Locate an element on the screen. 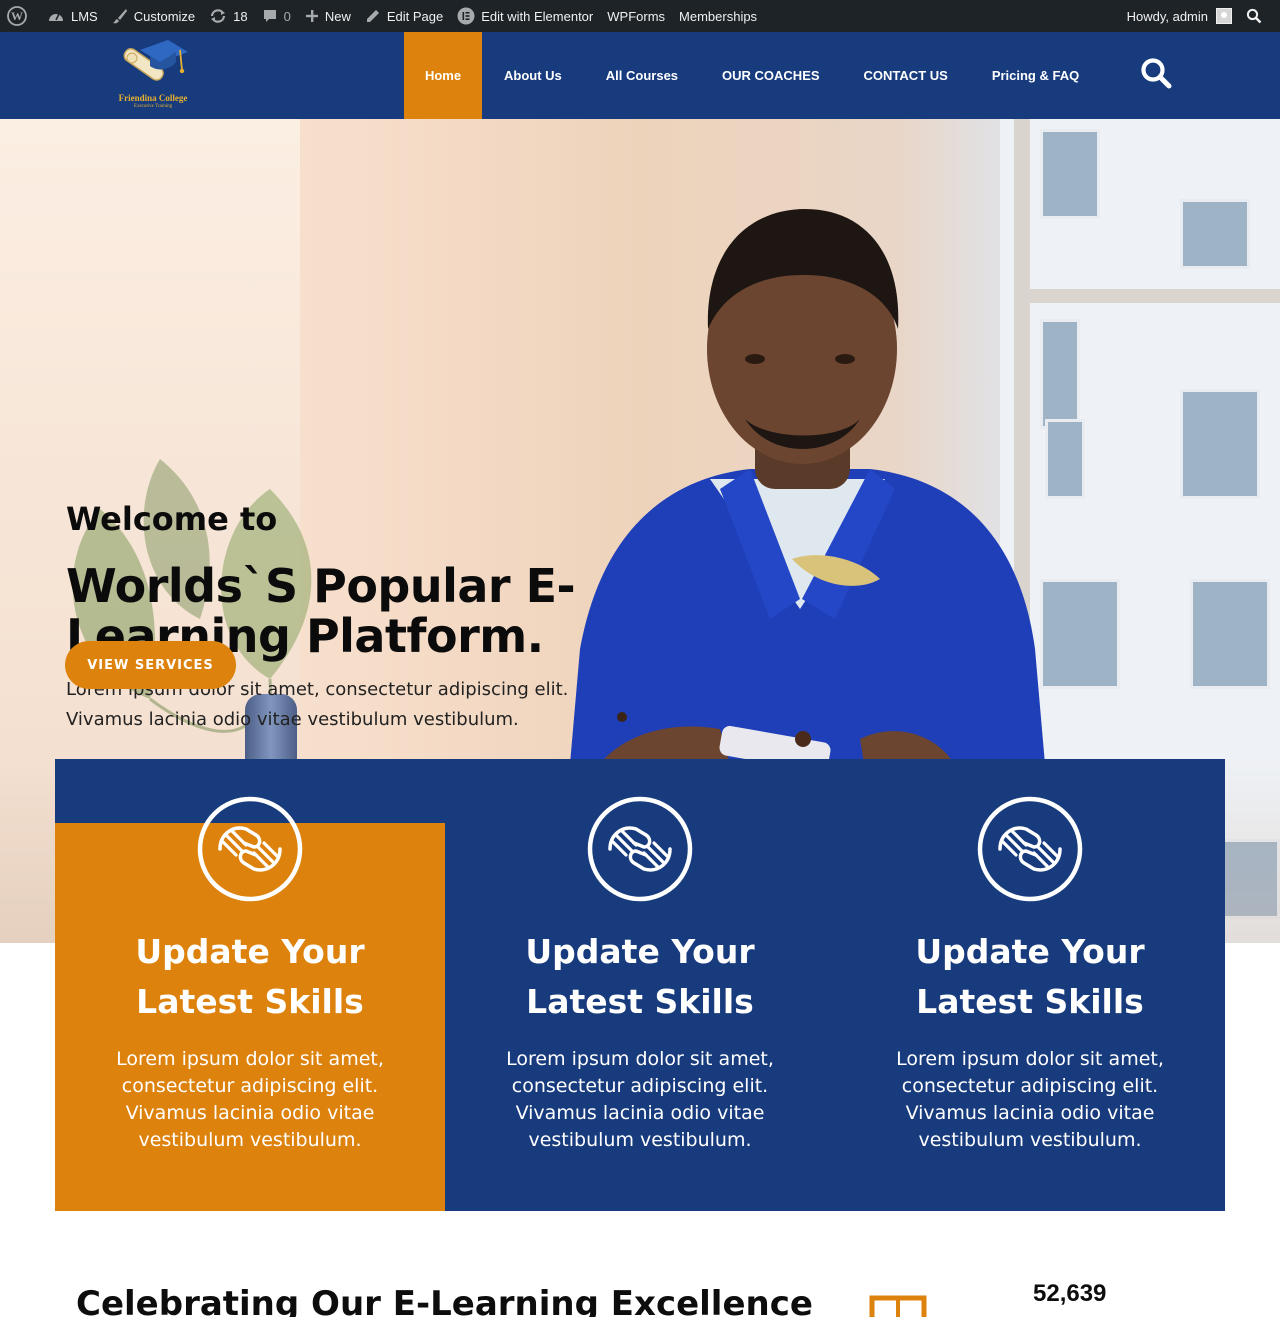  howdy-label: Howdy, admin is located at coordinates (1167, 16).